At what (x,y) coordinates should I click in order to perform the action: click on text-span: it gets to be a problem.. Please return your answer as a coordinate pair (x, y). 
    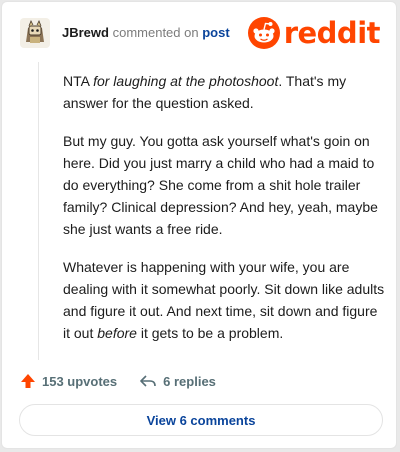
    Looking at the image, I should click on (210, 333).